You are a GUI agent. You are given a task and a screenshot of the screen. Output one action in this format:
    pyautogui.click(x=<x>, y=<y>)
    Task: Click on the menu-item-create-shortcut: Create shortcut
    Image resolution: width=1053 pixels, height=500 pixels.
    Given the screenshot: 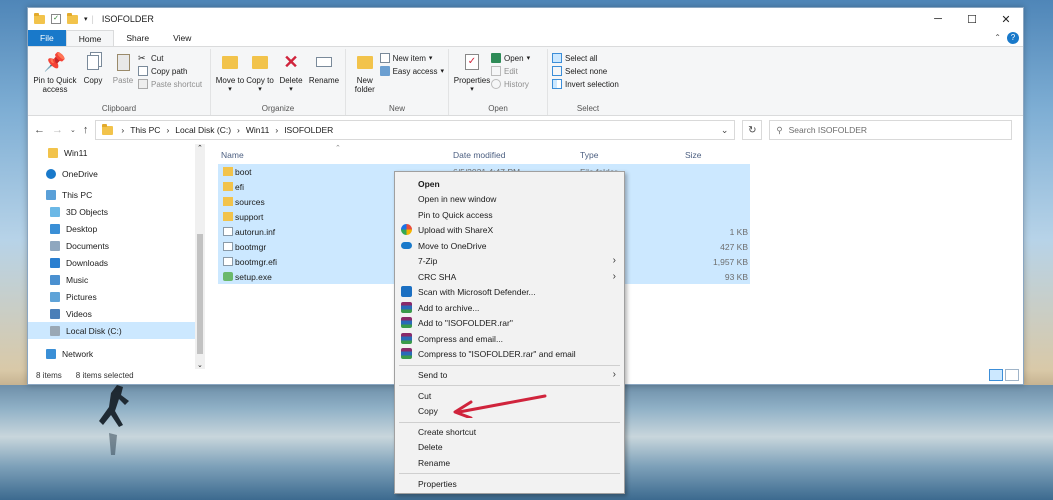 What is the action you would take?
    pyautogui.click(x=509, y=431)
    